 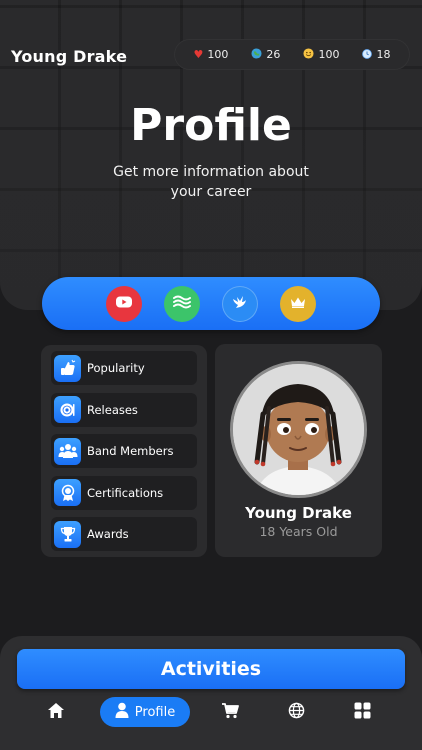 What do you see at coordinates (198, 54) in the screenshot?
I see `heart-icon: ♥` at bounding box center [198, 54].